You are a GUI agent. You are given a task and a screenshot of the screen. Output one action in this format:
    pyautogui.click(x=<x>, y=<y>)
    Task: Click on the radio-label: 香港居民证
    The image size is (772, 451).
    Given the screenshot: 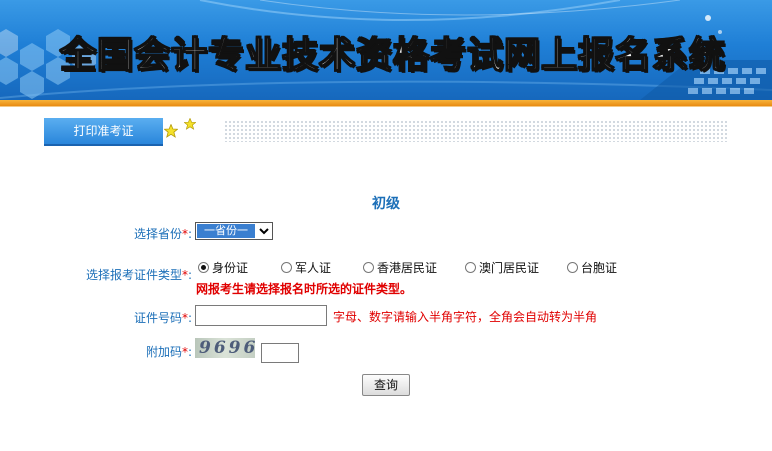 What is the action you would take?
    pyautogui.click(x=407, y=268)
    